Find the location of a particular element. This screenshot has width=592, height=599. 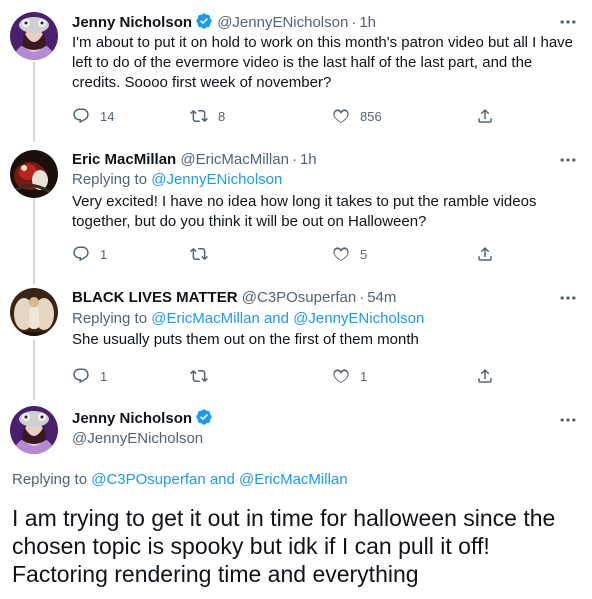

main-tweet-author: Jenny Nicholson @JennyENicholson is located at coordinates (142, 428).